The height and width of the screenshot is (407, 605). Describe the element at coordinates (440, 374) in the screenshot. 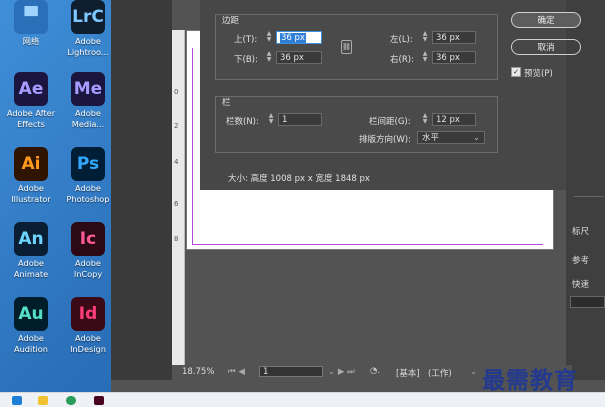

I see `workspace-label: (工作)` at that location.